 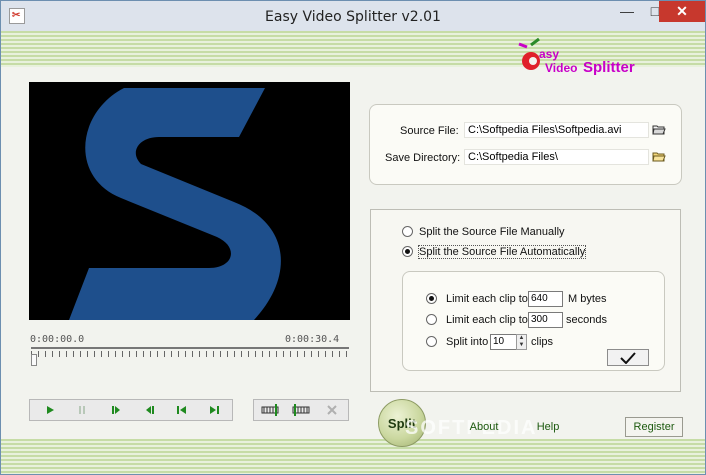 What do you see at coordinates (34, 360) in the screenshot?
I see `seek-thumb` at bounding box center [34, 360].